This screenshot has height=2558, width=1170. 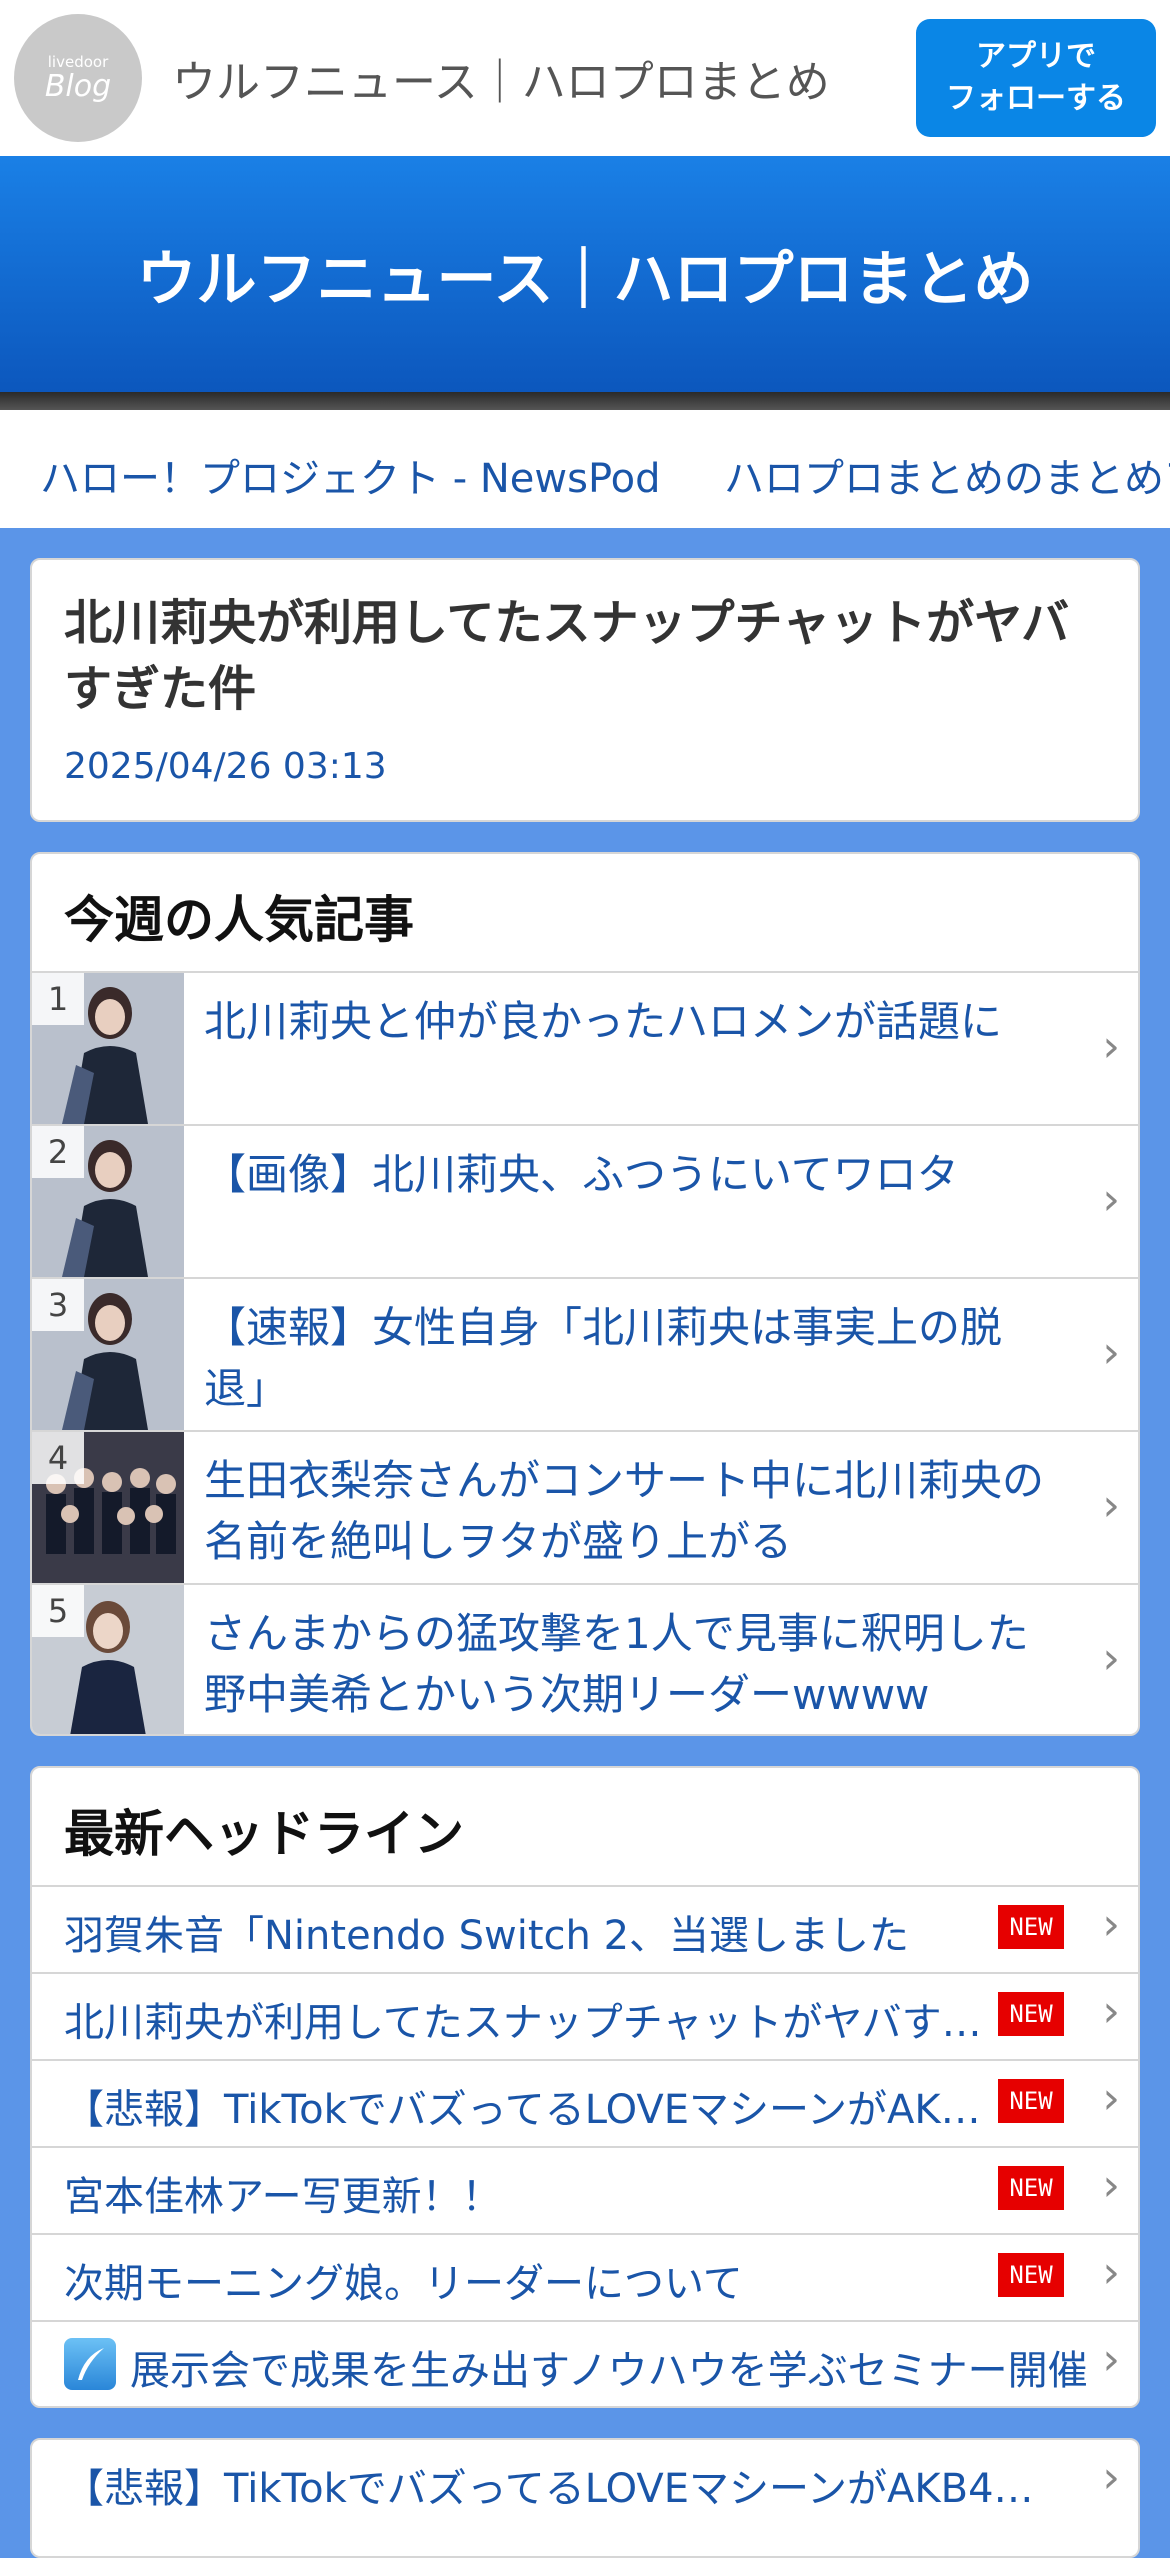 What do you see at coordinates (78, 86) in the screenshot?
I see `logo-big-text: Blog` at bounding box center [78, 86].